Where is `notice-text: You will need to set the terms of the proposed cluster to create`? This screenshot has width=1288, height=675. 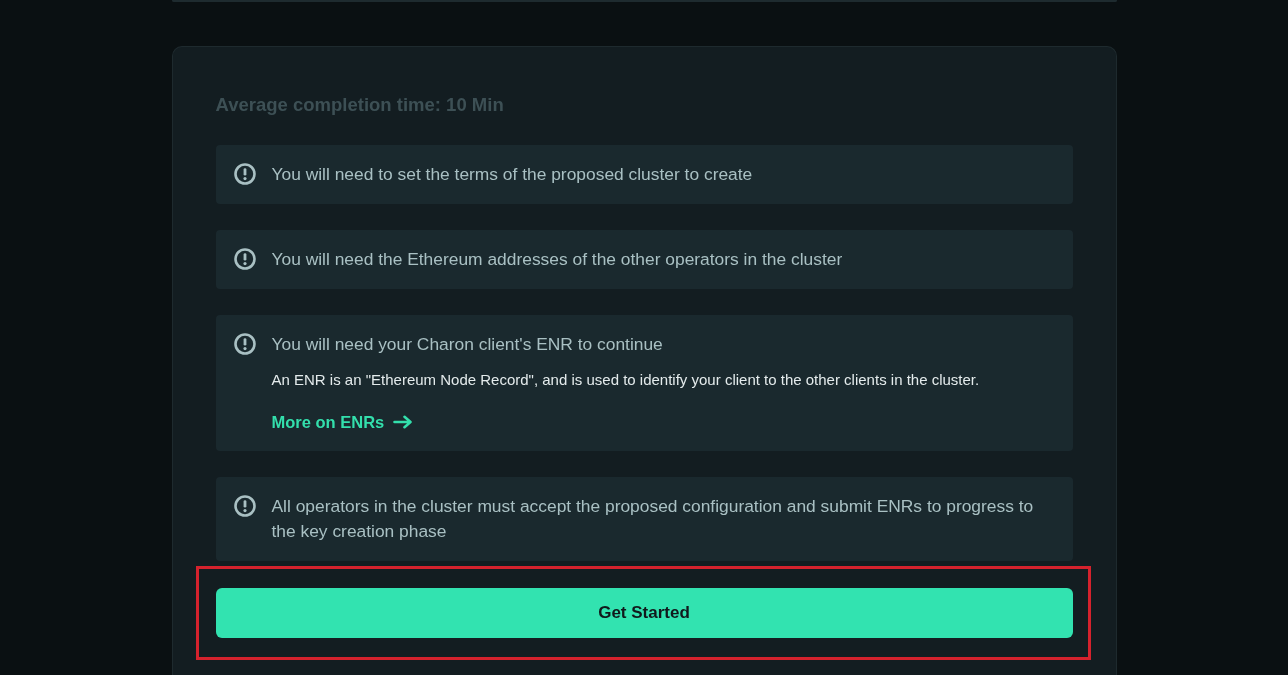
notice-text: You will need to set the terms of the proposed cluster to create is located at coordinates (512, 174).